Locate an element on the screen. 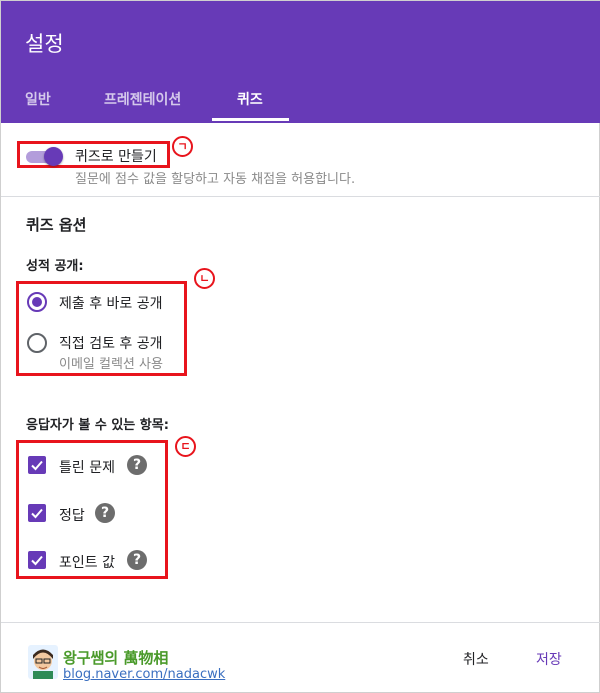 This screenshot has height=693, width=600. checkbox-correct-answers is located at coordinates (37, 513).